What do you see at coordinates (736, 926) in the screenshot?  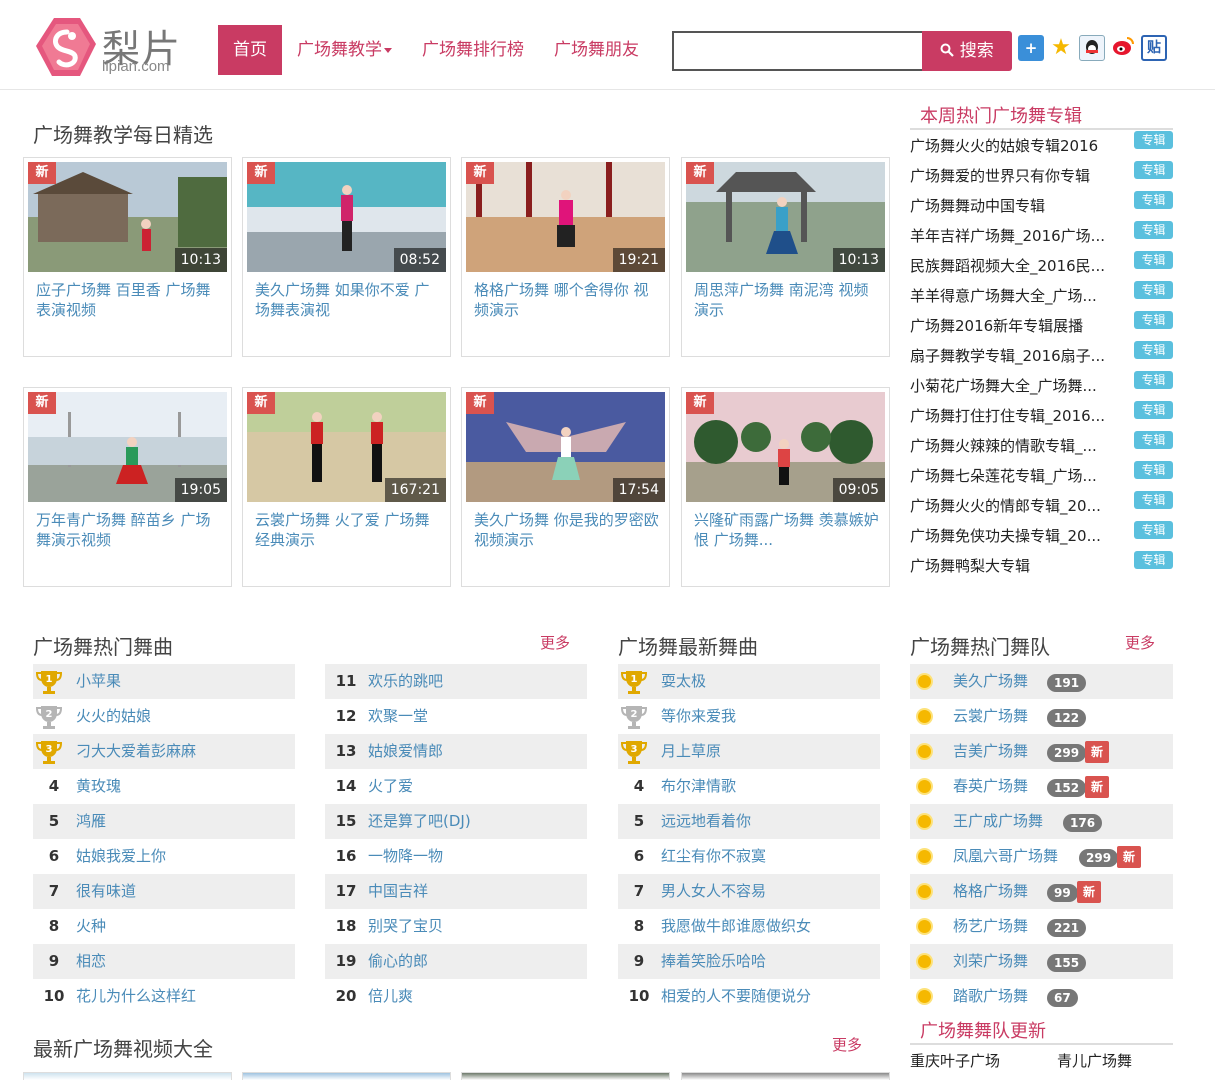 I see `song-name-link: 我愿做牛郎谁愿做织女` at bounding box center [736, 926].